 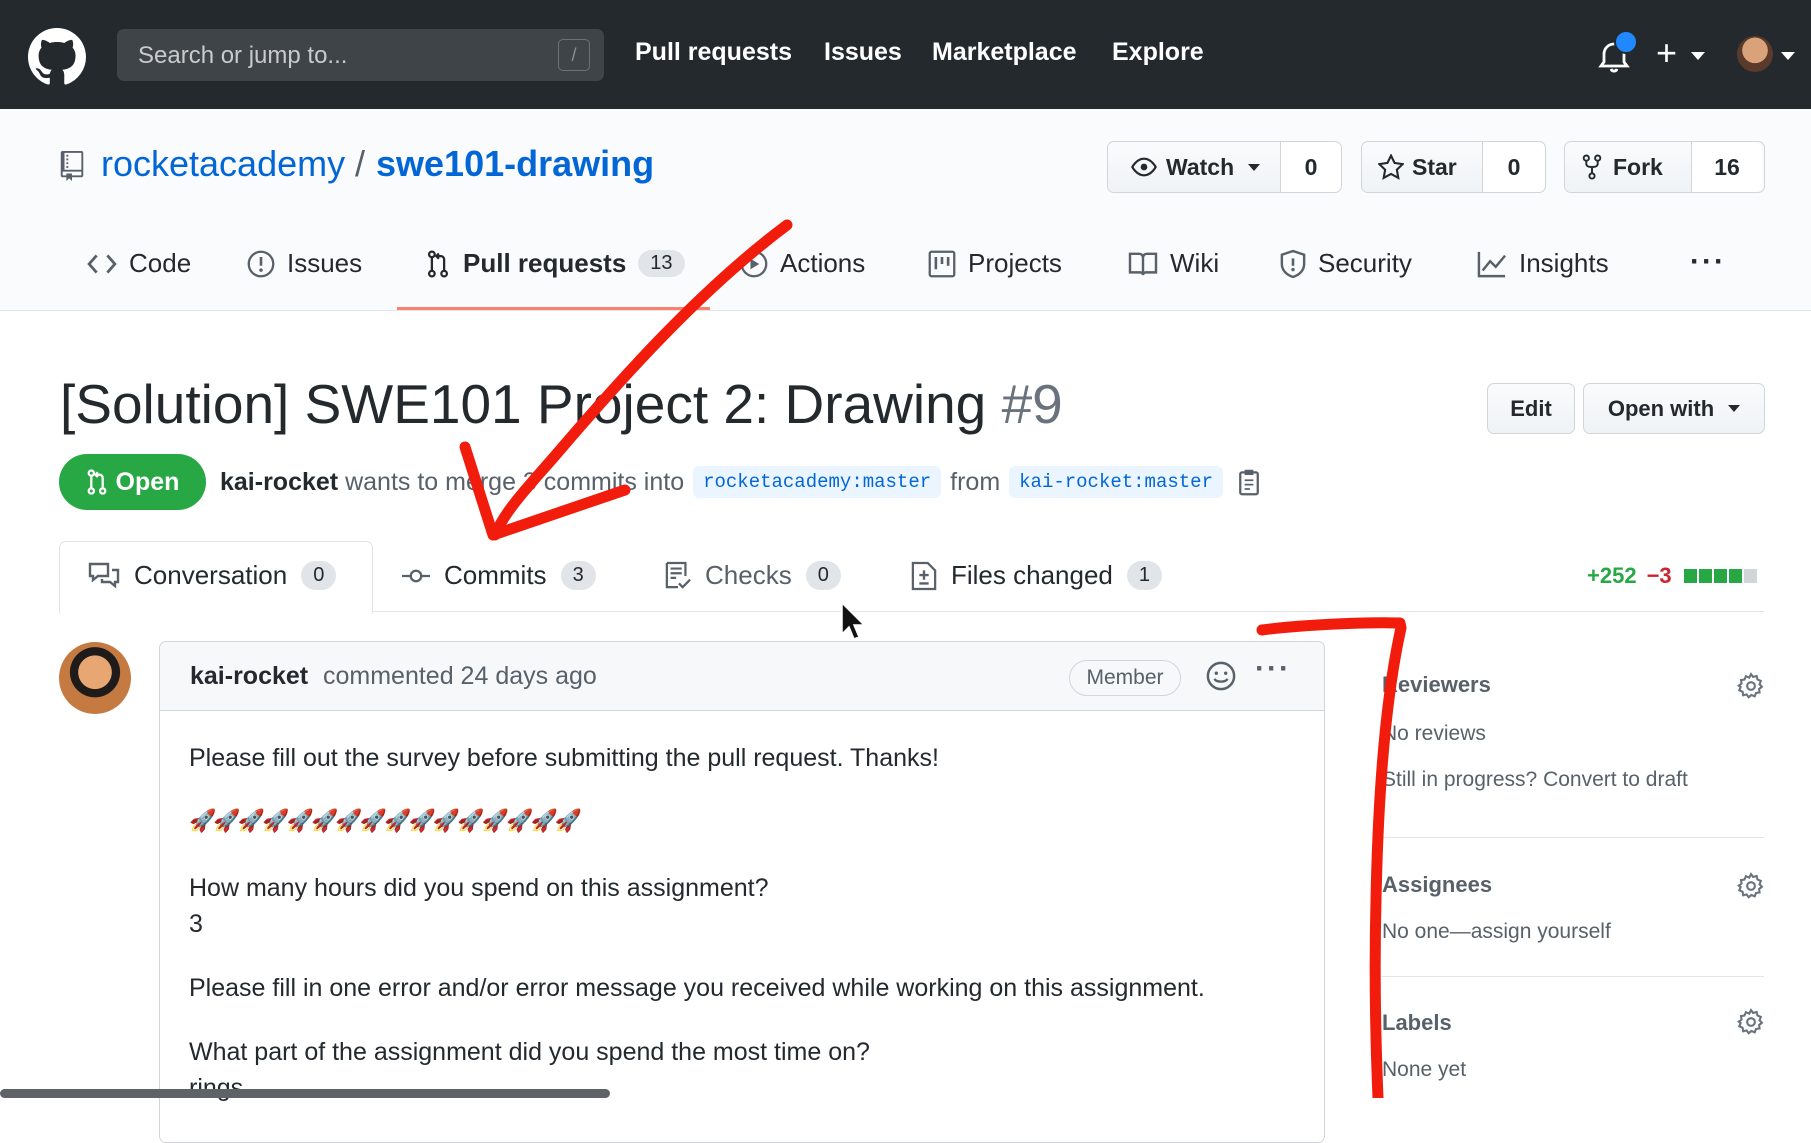 What do you see at coordinates (1417, 1023) in the screenshot?
I see `labels-heading: Labels` at bounding box center [1417, 1023].